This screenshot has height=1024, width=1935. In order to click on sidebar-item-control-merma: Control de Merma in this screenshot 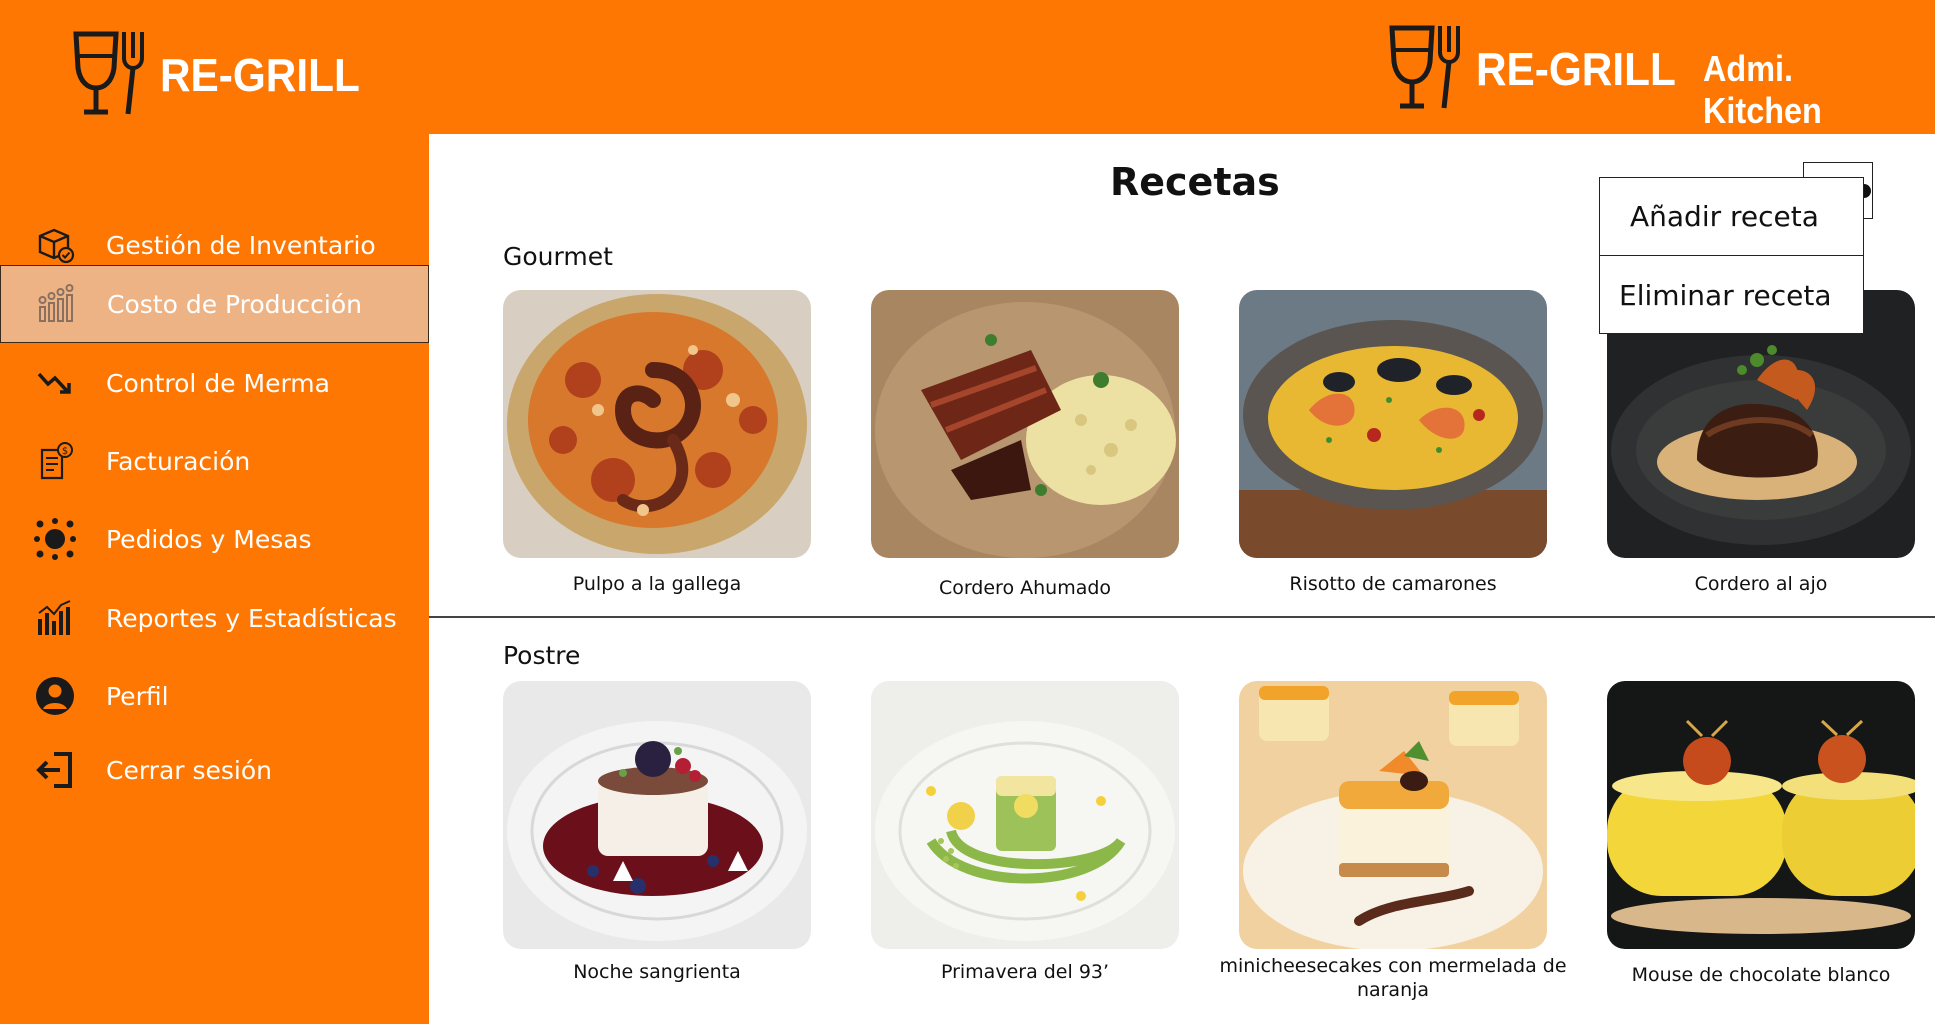, I will do `click(214, 383)`.